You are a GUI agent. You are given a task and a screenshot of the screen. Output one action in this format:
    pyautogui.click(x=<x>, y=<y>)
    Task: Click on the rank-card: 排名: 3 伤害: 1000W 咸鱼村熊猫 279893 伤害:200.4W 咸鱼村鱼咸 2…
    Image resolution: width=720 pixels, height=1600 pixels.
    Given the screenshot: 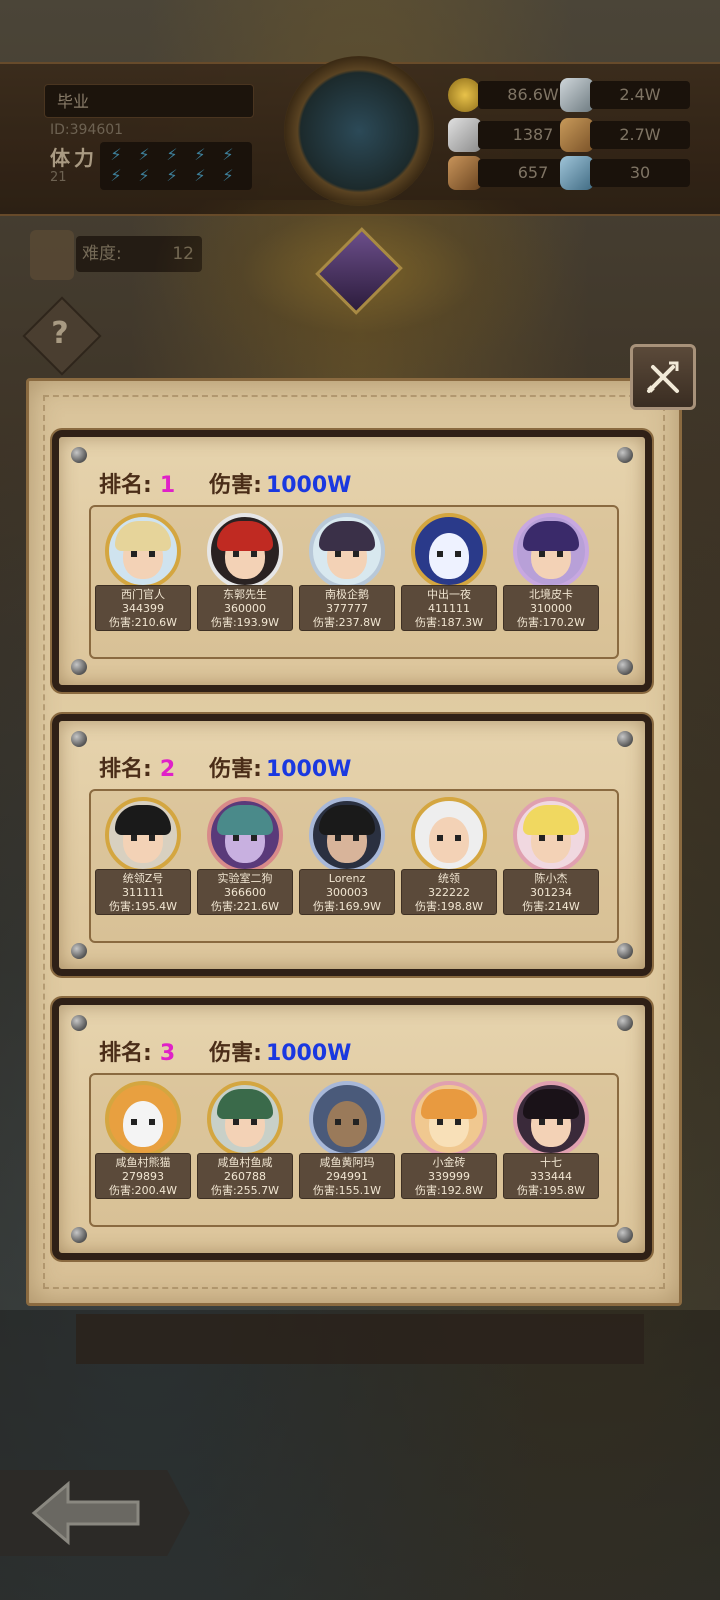 What is the action you would take?
    pyautogui.click(x=352, y=1129)
    